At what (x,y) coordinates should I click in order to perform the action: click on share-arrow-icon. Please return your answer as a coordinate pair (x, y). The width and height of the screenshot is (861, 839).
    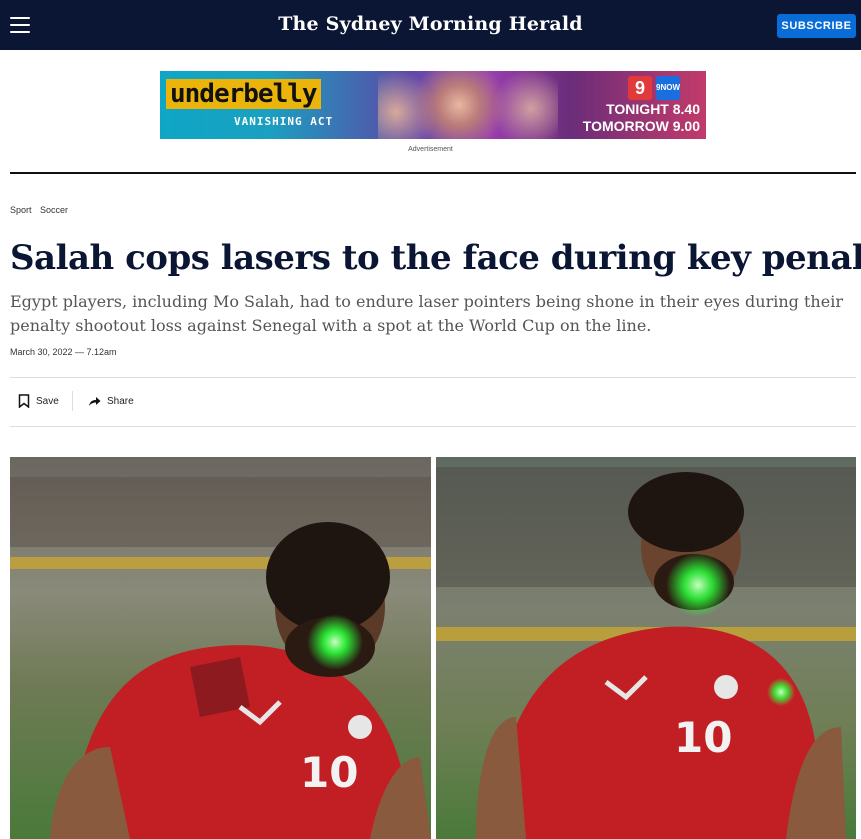
    Looking at the image, I should click on (95, 401).